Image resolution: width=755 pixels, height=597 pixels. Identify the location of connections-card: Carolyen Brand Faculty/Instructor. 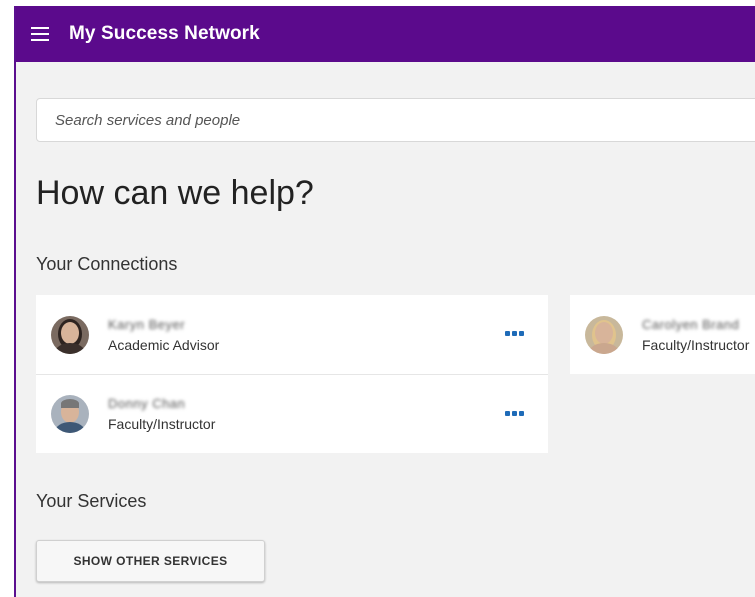
(662, 334).